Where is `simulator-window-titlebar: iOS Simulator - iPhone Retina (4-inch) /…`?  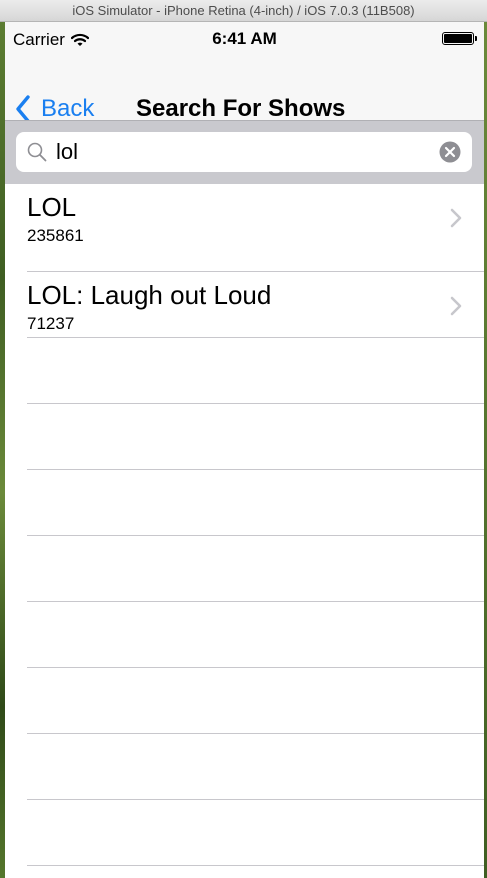 simulator-window-titlebar: iOS Simulator - iPhone Retina (4-inch) /… is located at coordinates (243, 11).